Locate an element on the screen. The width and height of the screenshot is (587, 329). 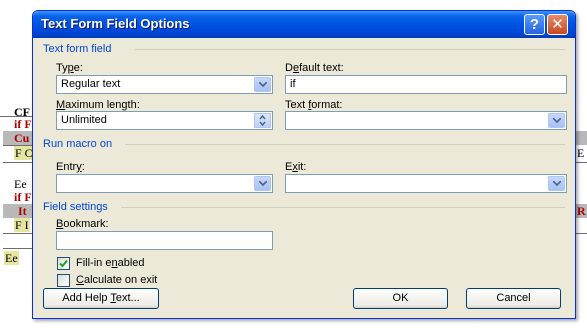
exit-macro-dropdown is located at coordinates (426, 183).